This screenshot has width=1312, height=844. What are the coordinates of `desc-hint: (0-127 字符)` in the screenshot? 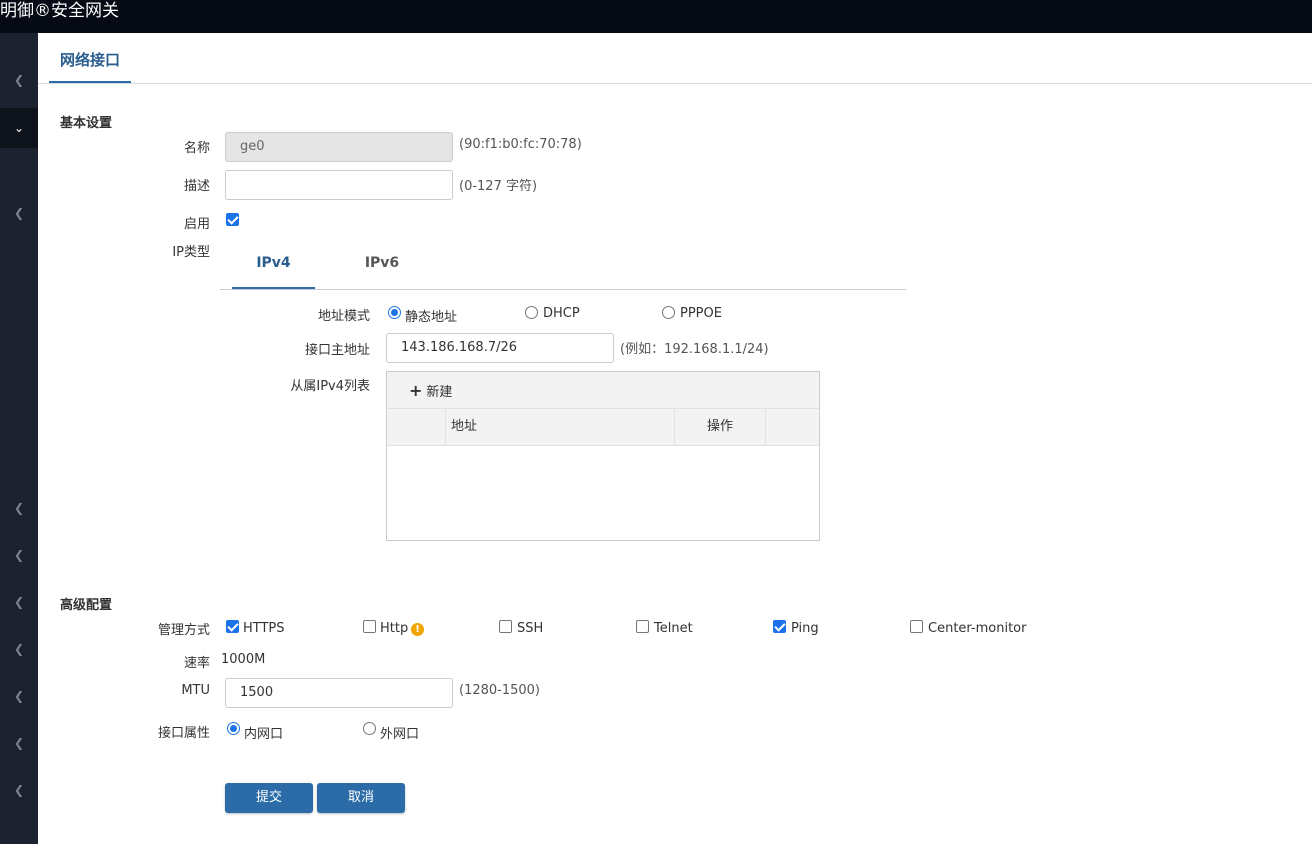 It's located at (498, 186).